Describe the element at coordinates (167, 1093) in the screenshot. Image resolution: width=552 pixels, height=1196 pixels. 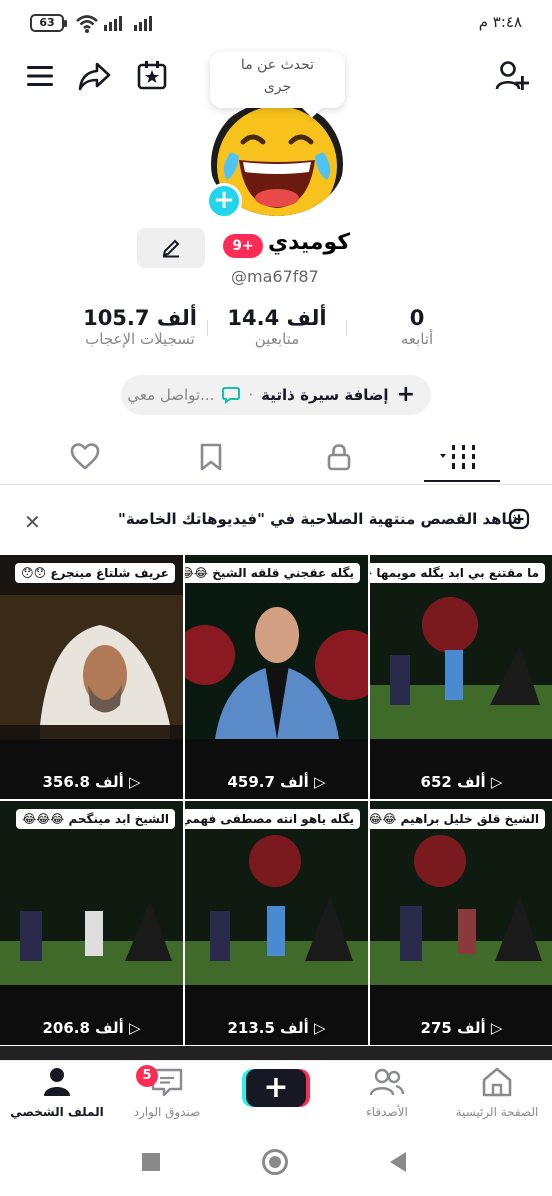
I see `nav-inbox: صندوق الوارد` at that location.